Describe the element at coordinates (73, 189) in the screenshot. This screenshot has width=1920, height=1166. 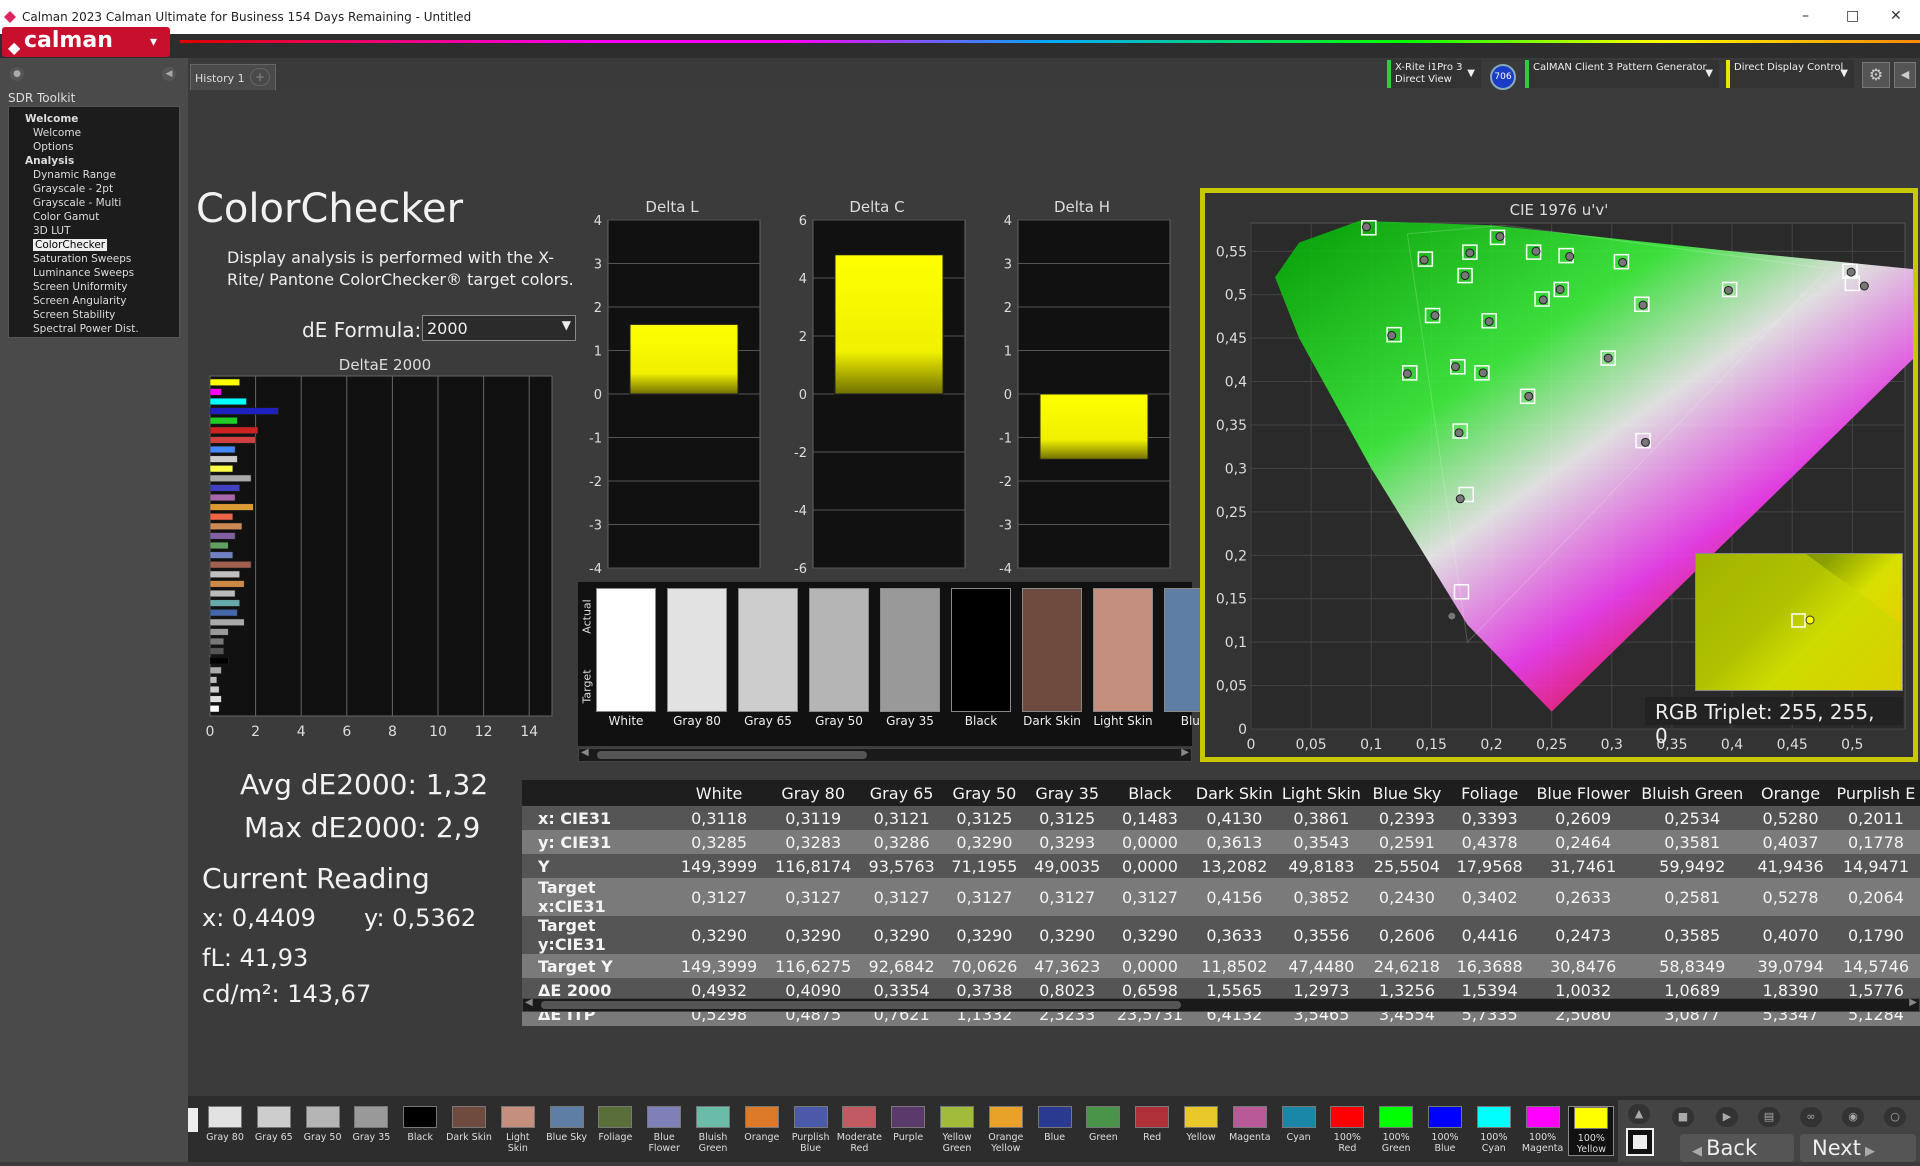
I see `tree-item: Grayscale - 2pt` at that location.